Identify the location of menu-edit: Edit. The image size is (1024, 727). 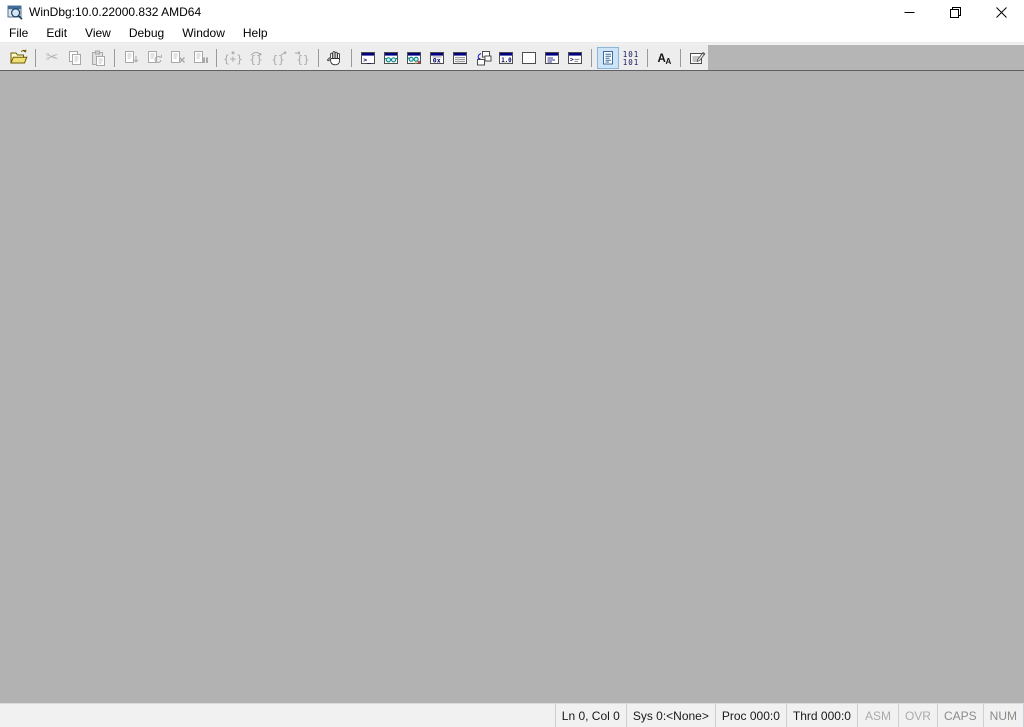
(56, 33).